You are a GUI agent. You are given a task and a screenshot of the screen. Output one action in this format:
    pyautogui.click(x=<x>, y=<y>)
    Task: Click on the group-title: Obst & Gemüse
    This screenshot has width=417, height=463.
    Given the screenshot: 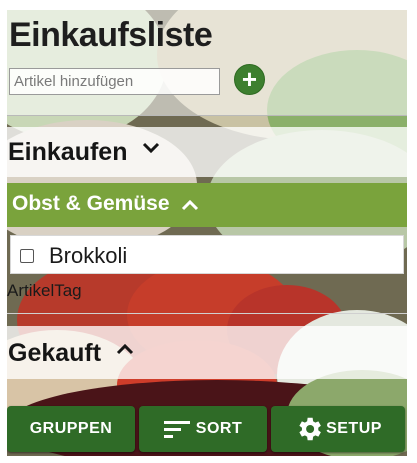 What is the action you would take?
    pyautogui.click(x=91, y=203)
    